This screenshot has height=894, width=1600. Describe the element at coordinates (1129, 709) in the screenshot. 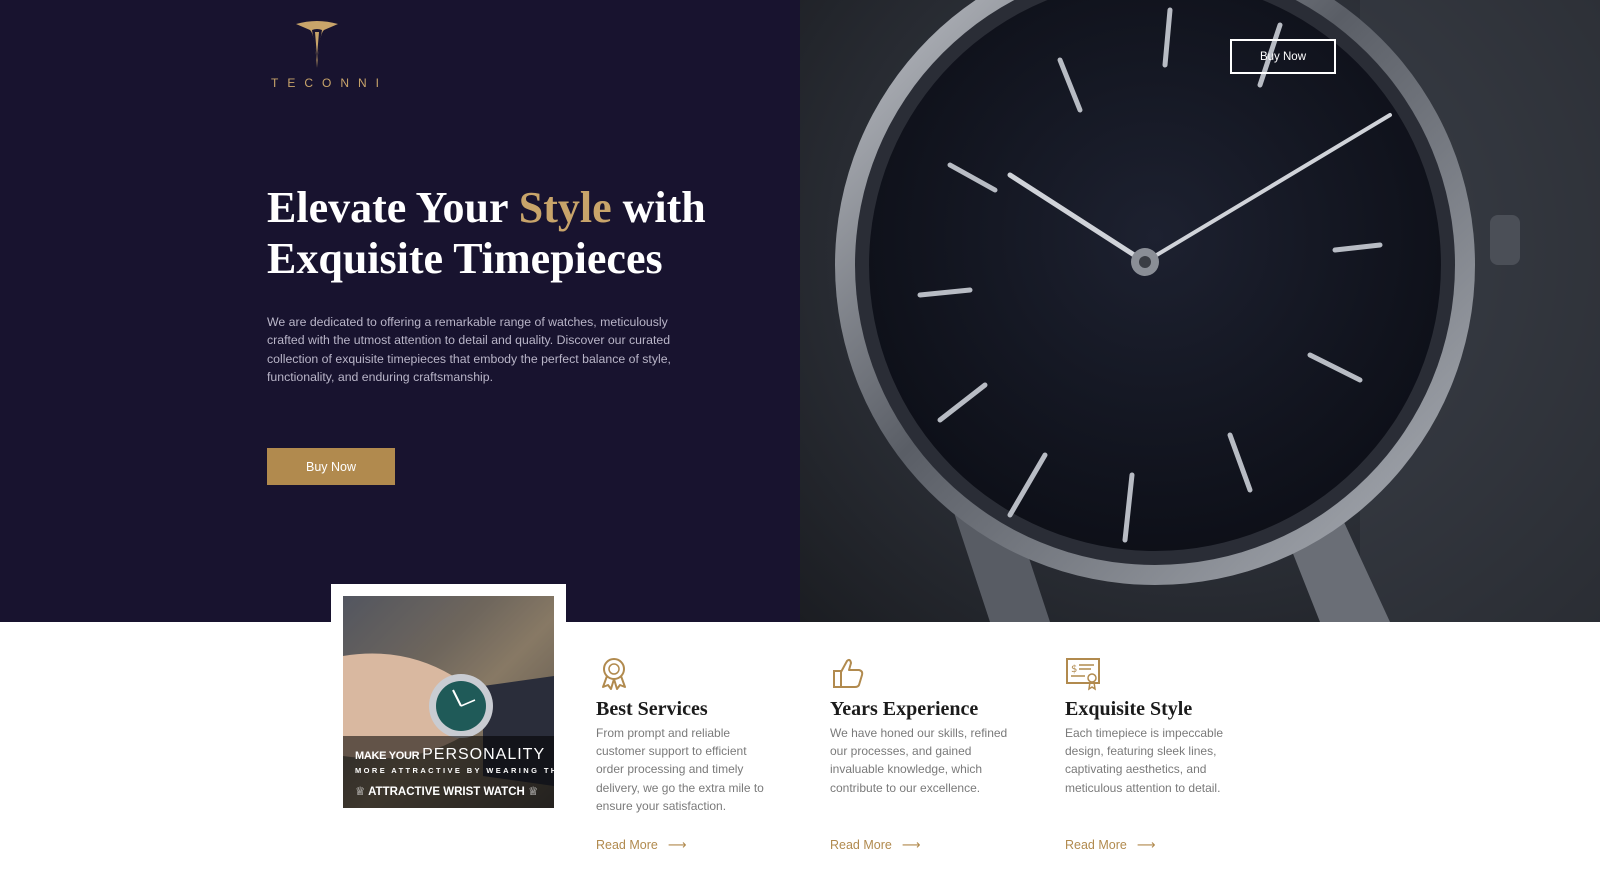

I see `feature-title: Exquisite Style` at that location.